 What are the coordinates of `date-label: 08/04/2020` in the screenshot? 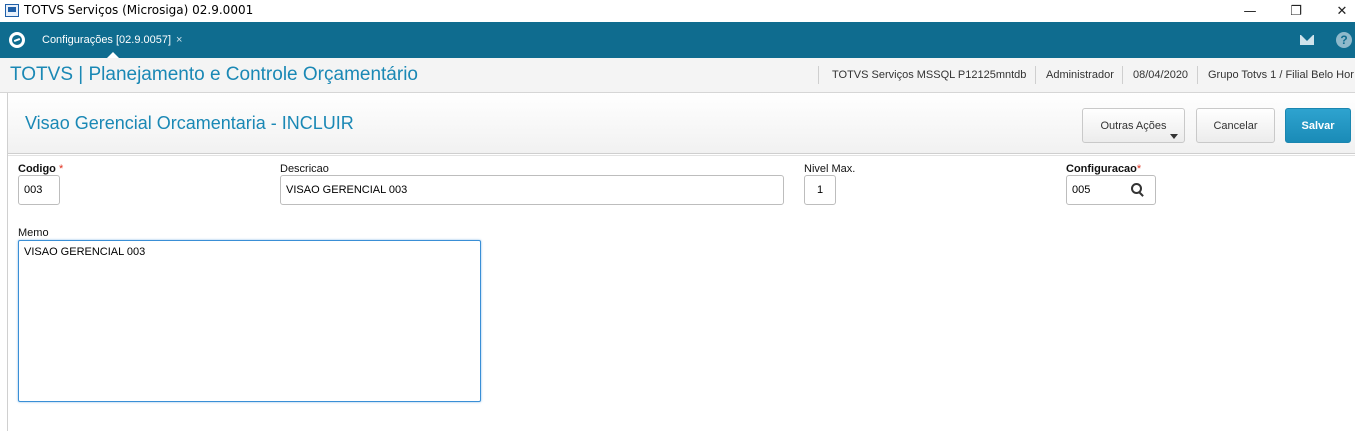 It's located at (1160, 75).